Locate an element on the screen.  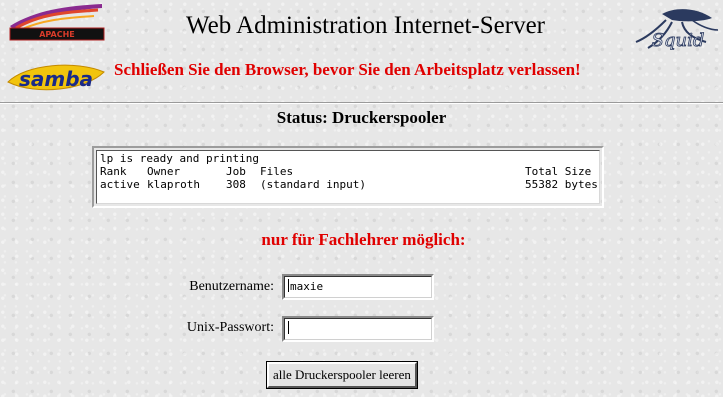
page-title: Web Administration Internet-Server is located at coordinates (365, 25).